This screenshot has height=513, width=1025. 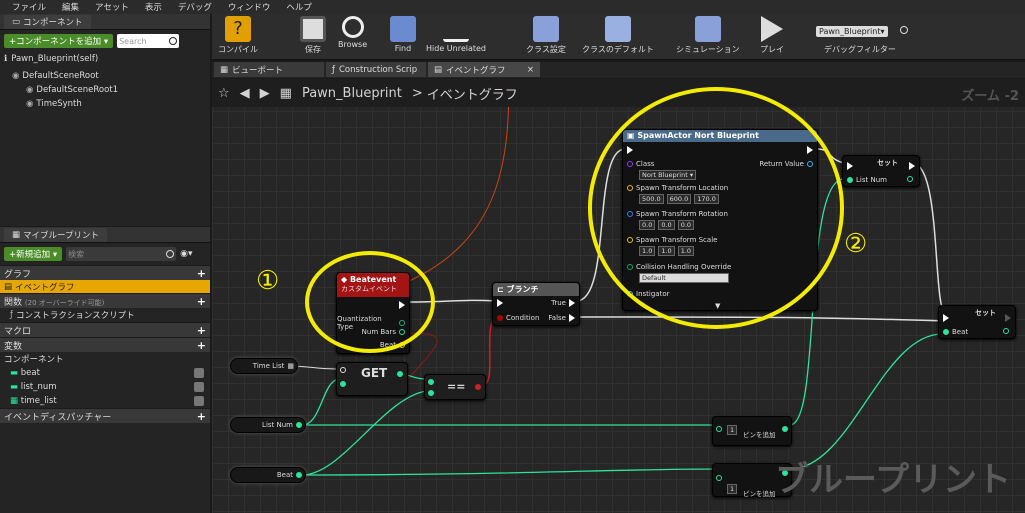 I want to click on add-pin-node-1: 1 ピンを追加, so click(x=752, y=431).